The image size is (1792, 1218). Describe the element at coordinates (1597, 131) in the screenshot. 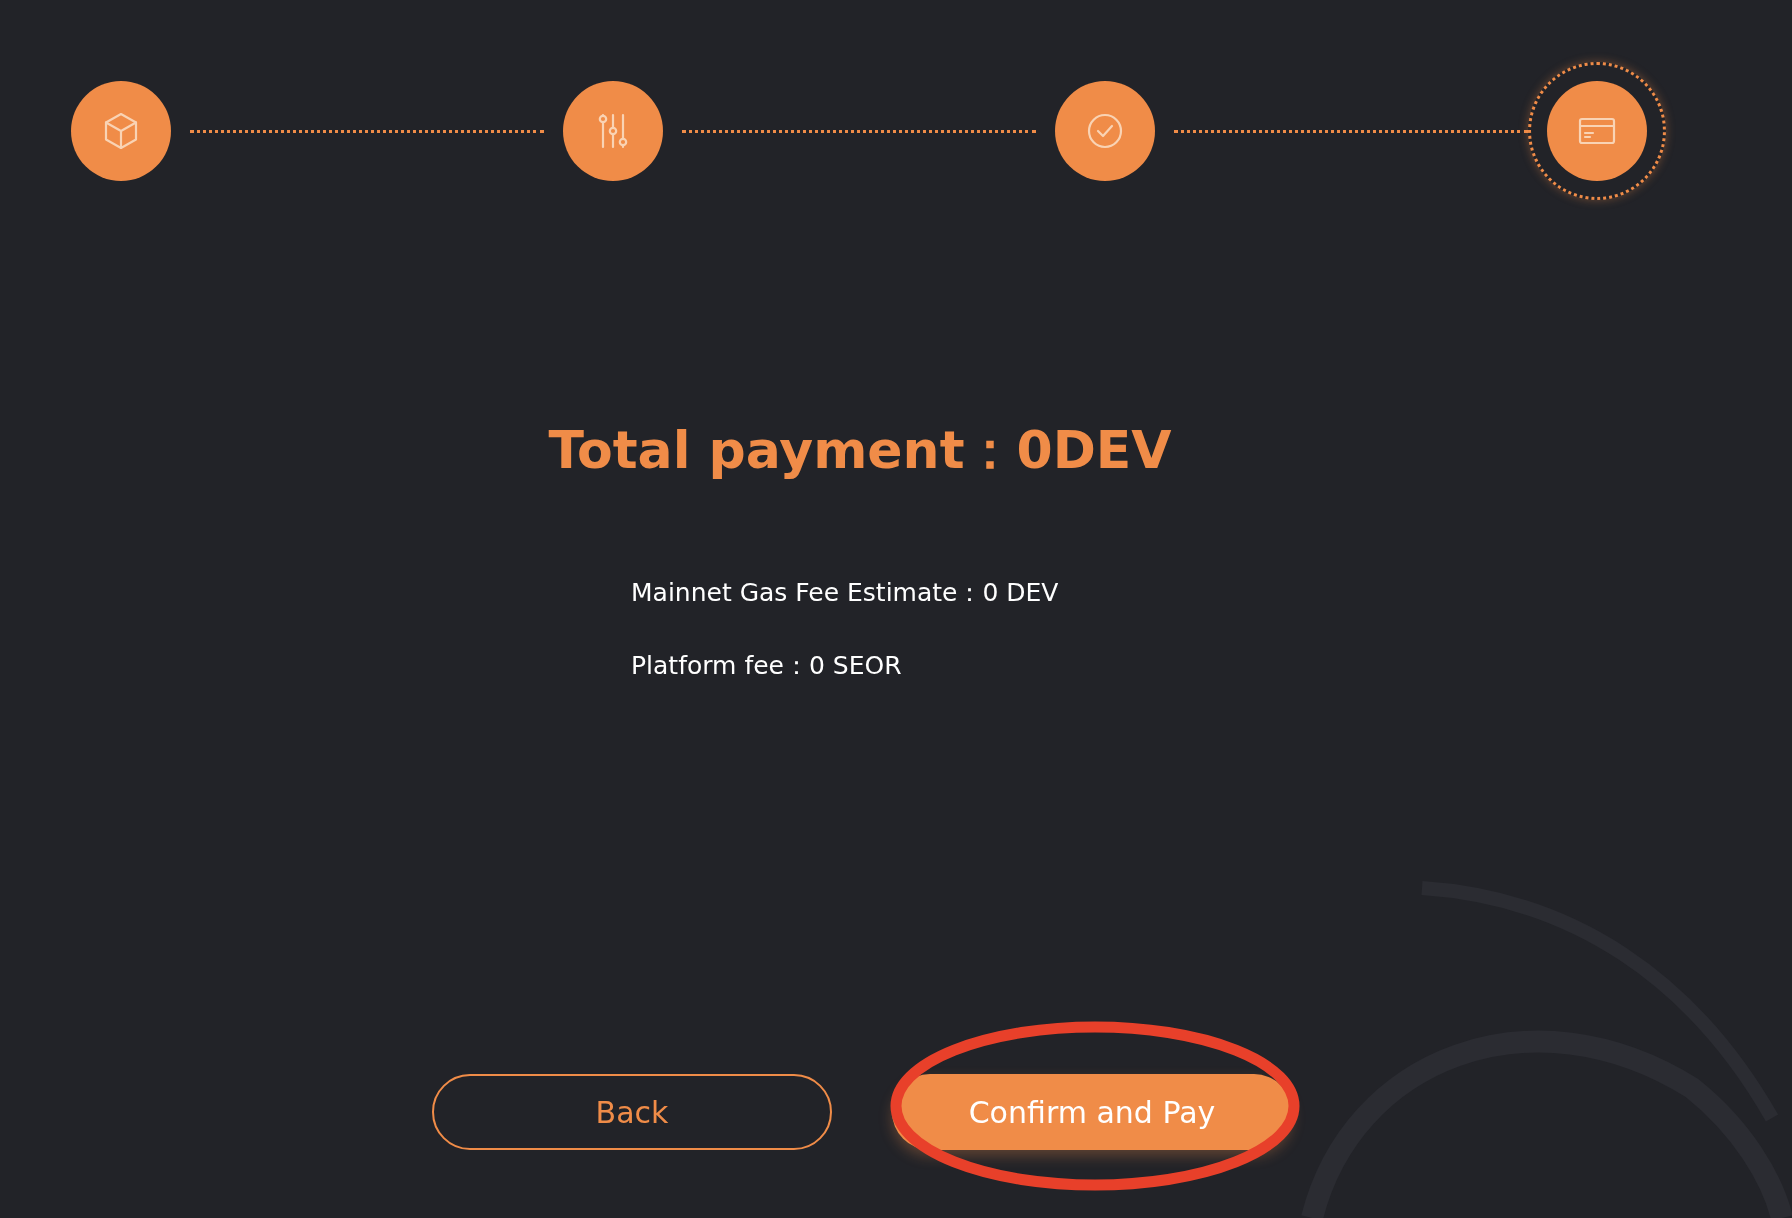

I see `step-indicator` at that location.